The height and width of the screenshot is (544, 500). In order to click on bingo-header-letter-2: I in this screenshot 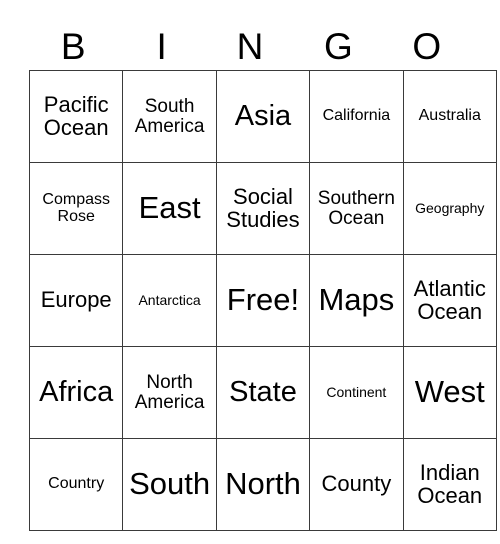, I will do `click(161, 46)`.